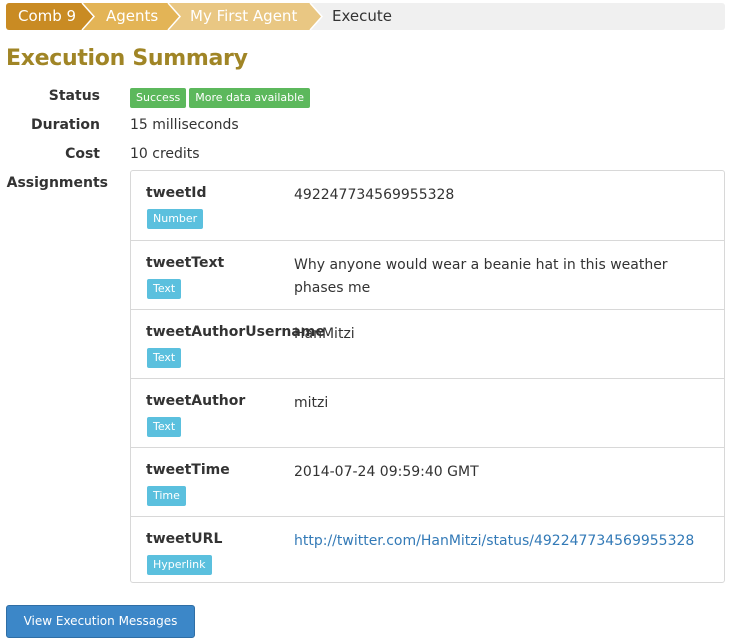 This screenshot has height=642, width=731. Describe the element at coordinates (185, 263) in the screenshot. I see `assignment-name: tweetText` at that location.